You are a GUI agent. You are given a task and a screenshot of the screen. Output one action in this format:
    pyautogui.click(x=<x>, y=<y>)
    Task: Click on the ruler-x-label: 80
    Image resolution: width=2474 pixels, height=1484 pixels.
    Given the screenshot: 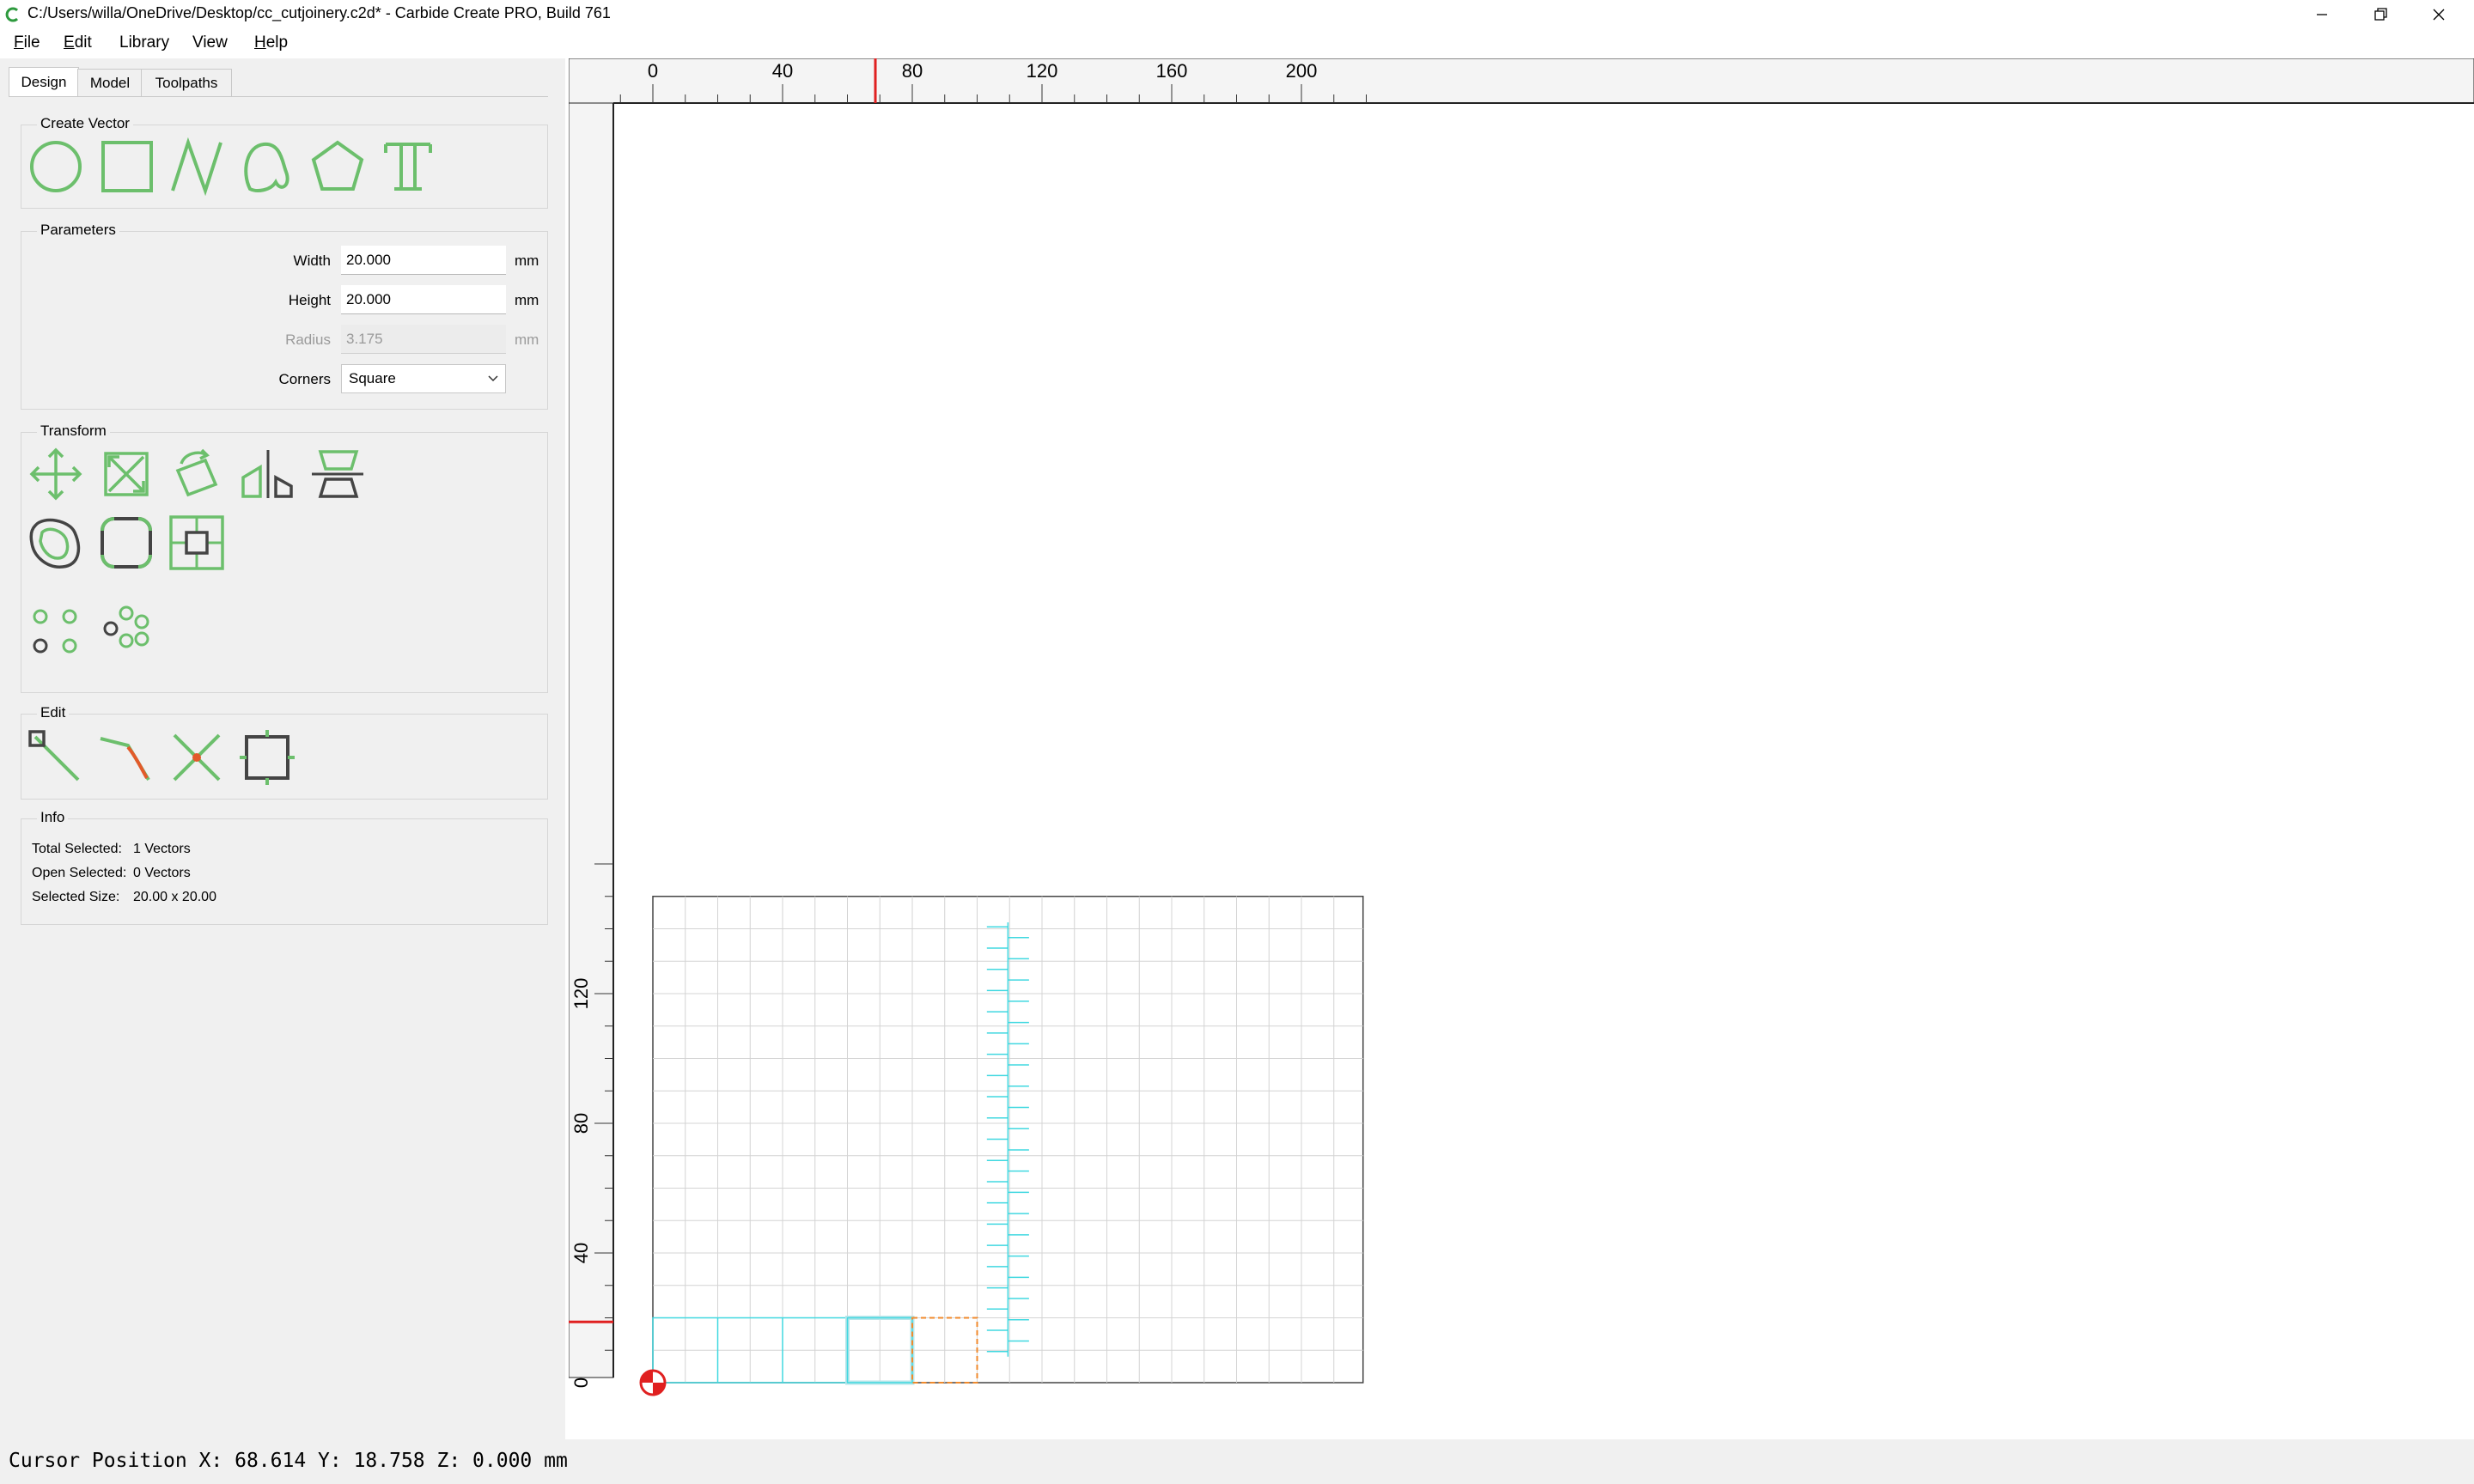 What is the action you would take?
    pyautogui.click(x=912, y=71)
    